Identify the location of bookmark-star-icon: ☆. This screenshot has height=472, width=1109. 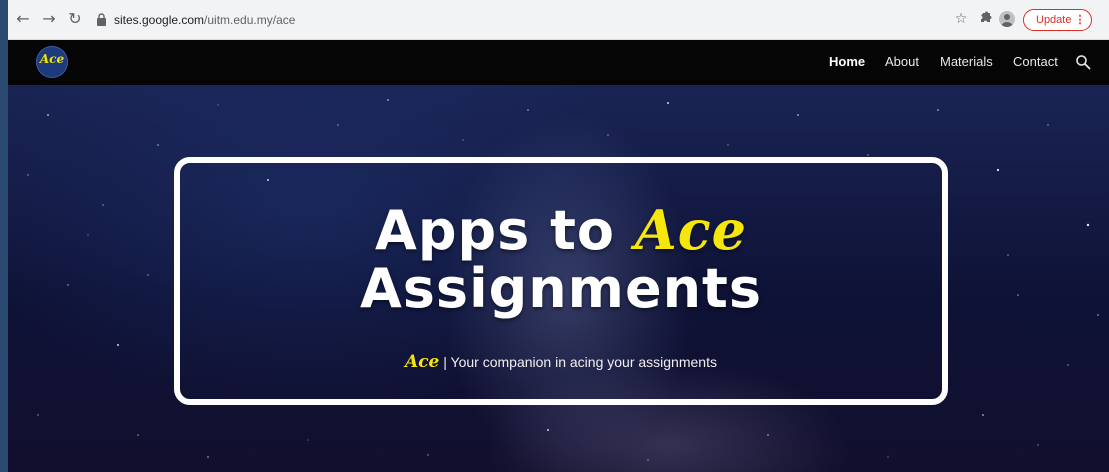
(961, 19).